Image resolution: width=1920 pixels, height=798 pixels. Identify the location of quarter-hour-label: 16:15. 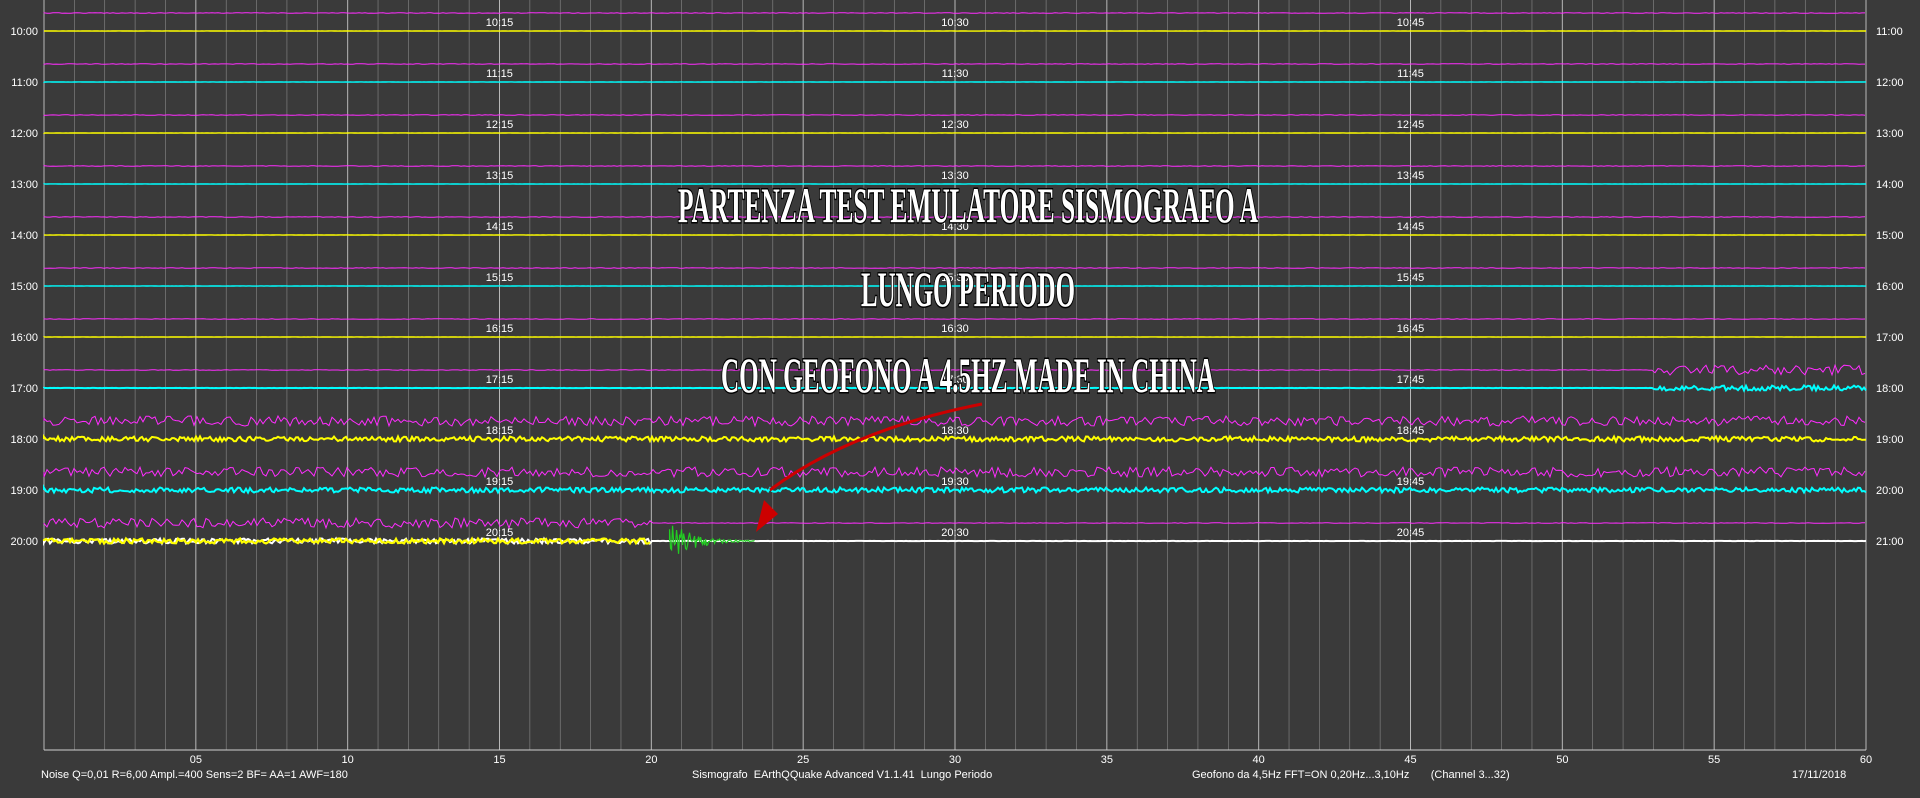
(500, 329).